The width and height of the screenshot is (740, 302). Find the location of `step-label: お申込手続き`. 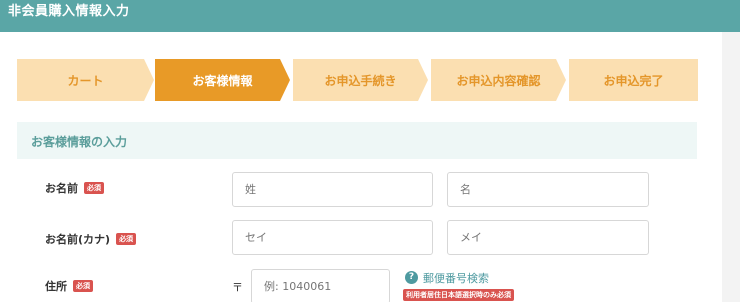

step-label: お申込手続き is located at coordinates (360, 80).